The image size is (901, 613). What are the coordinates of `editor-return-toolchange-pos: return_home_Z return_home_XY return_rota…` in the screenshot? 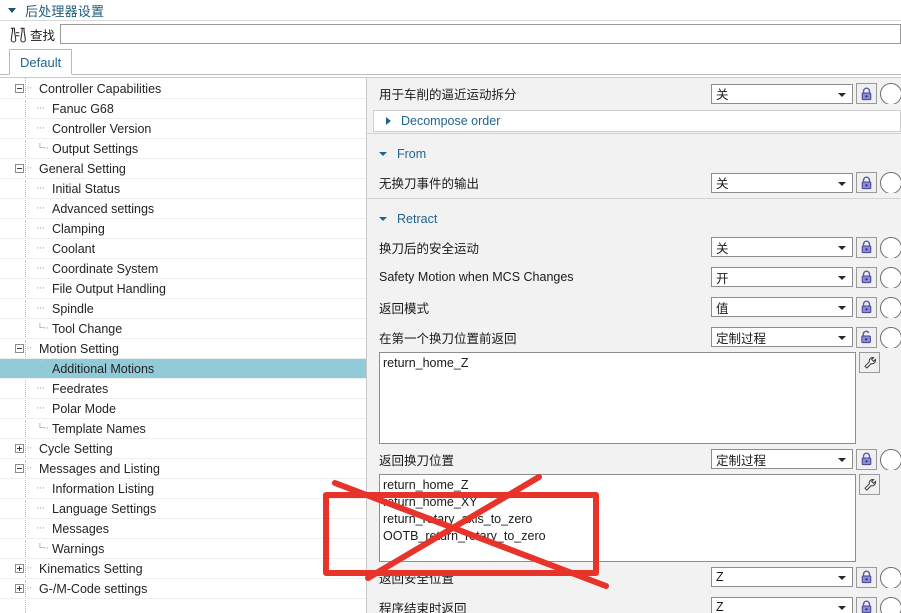 It's located at (617, 518).